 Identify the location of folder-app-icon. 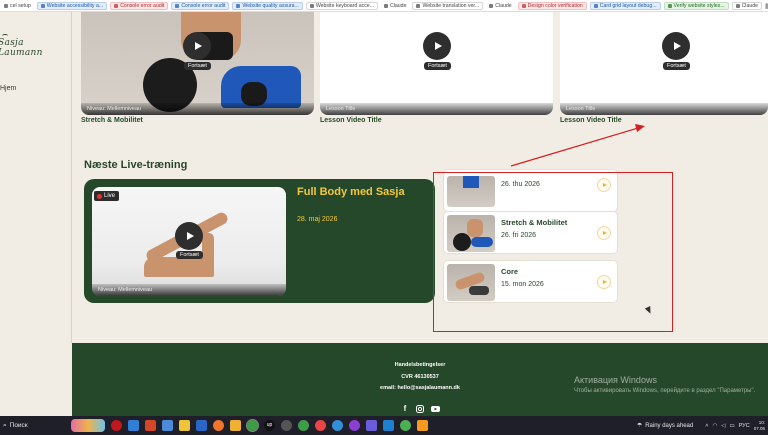
(422, 425).